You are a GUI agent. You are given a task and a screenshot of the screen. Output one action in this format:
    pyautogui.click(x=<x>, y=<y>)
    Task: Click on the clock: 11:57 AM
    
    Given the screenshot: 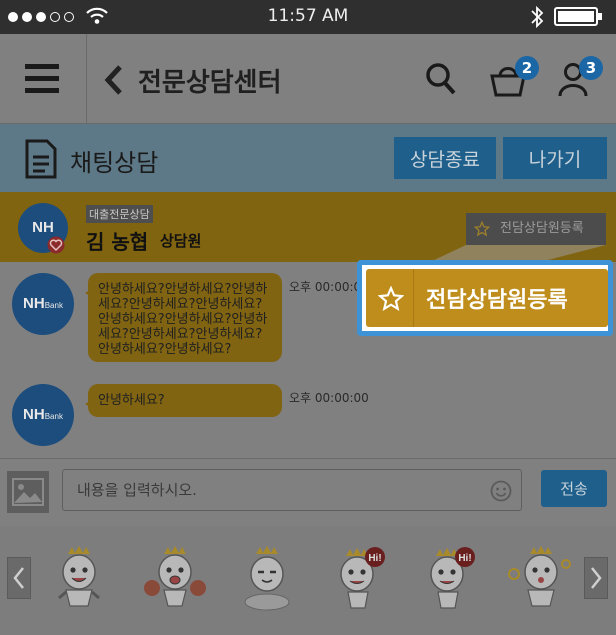 What is the action you would take?
    pyautogui.click(x=308, y=16)
    